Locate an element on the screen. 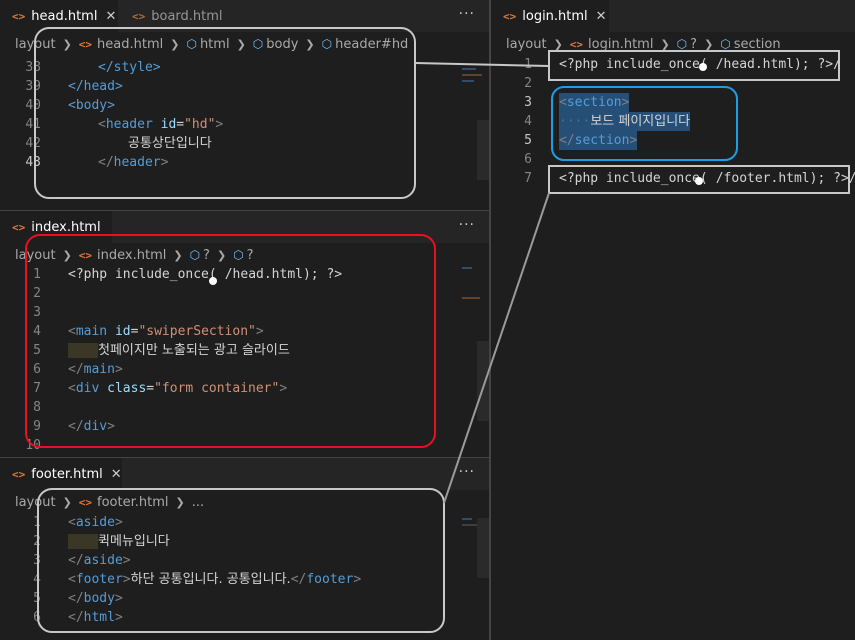 The image size is (855, 640). breadcrumb-item: body is located at coordinates (282, 44).